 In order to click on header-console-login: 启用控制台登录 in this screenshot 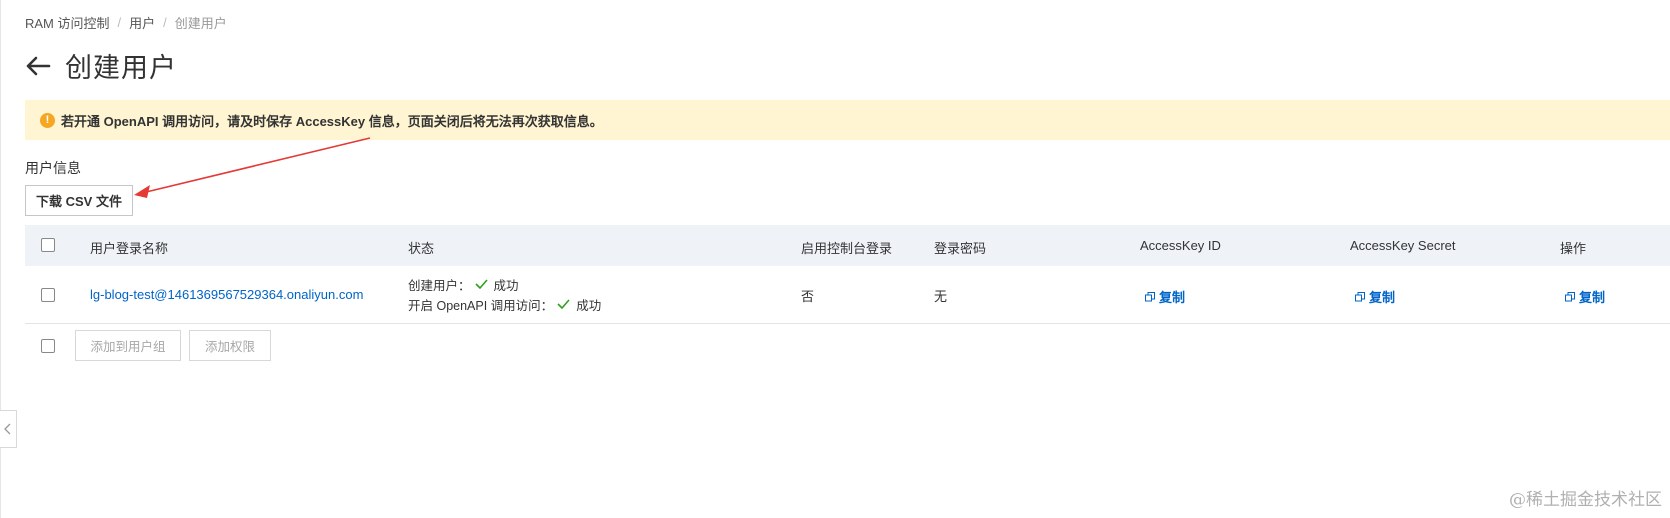, I will do `click(847, 248)`.